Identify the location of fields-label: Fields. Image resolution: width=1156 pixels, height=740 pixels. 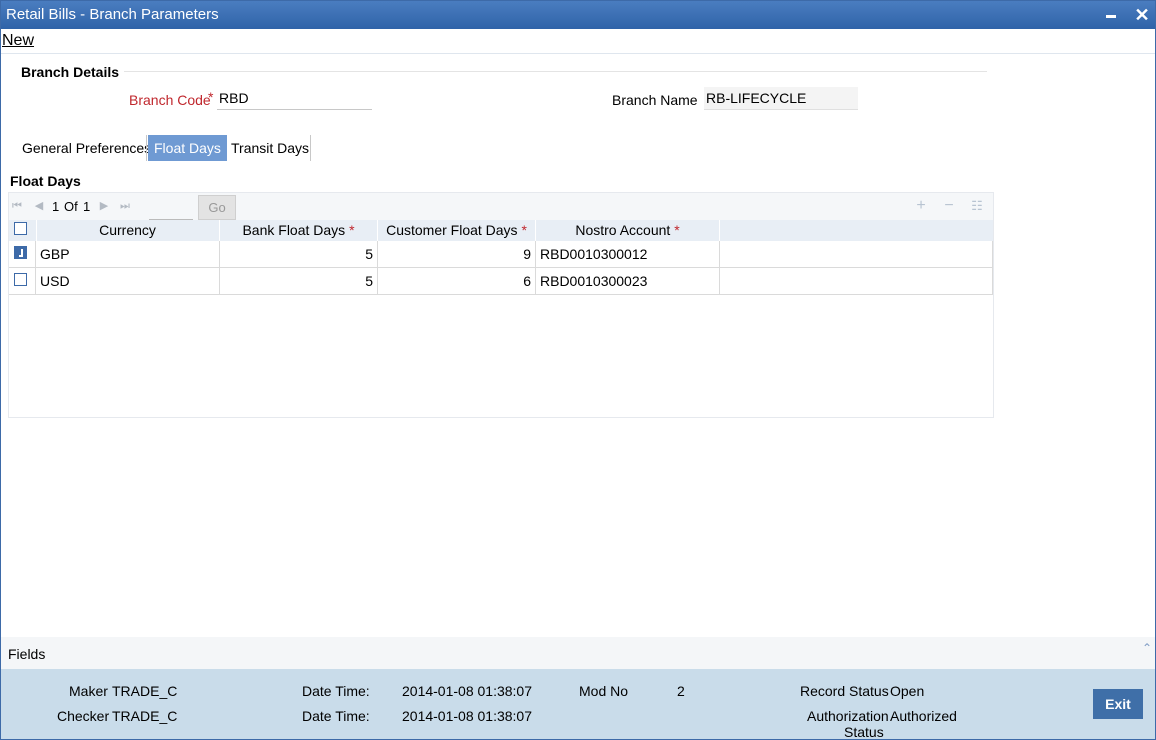
(26, 654).